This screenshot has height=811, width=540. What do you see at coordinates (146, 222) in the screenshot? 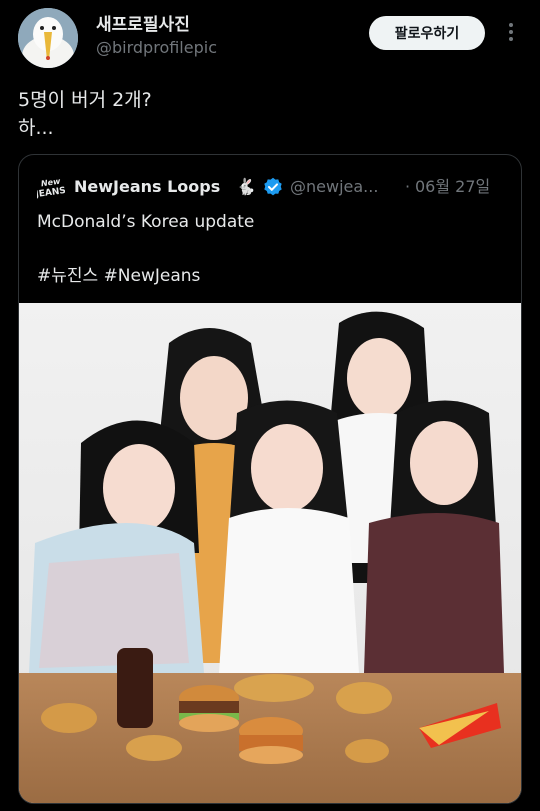
I see `quoted-text-line: McDonald’s Korea update` at bounding box center [146, 222].